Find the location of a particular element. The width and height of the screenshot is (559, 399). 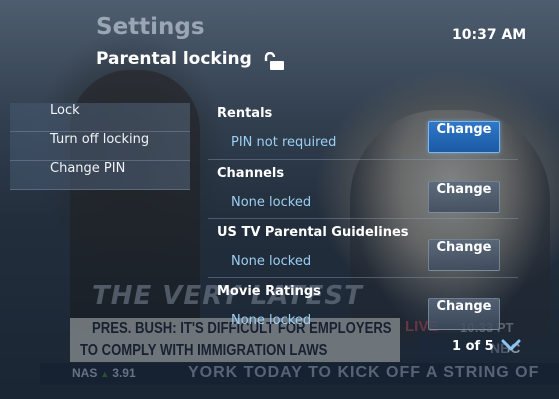

change-movie-ratings-button: Change is located at coordinates (464, 314).